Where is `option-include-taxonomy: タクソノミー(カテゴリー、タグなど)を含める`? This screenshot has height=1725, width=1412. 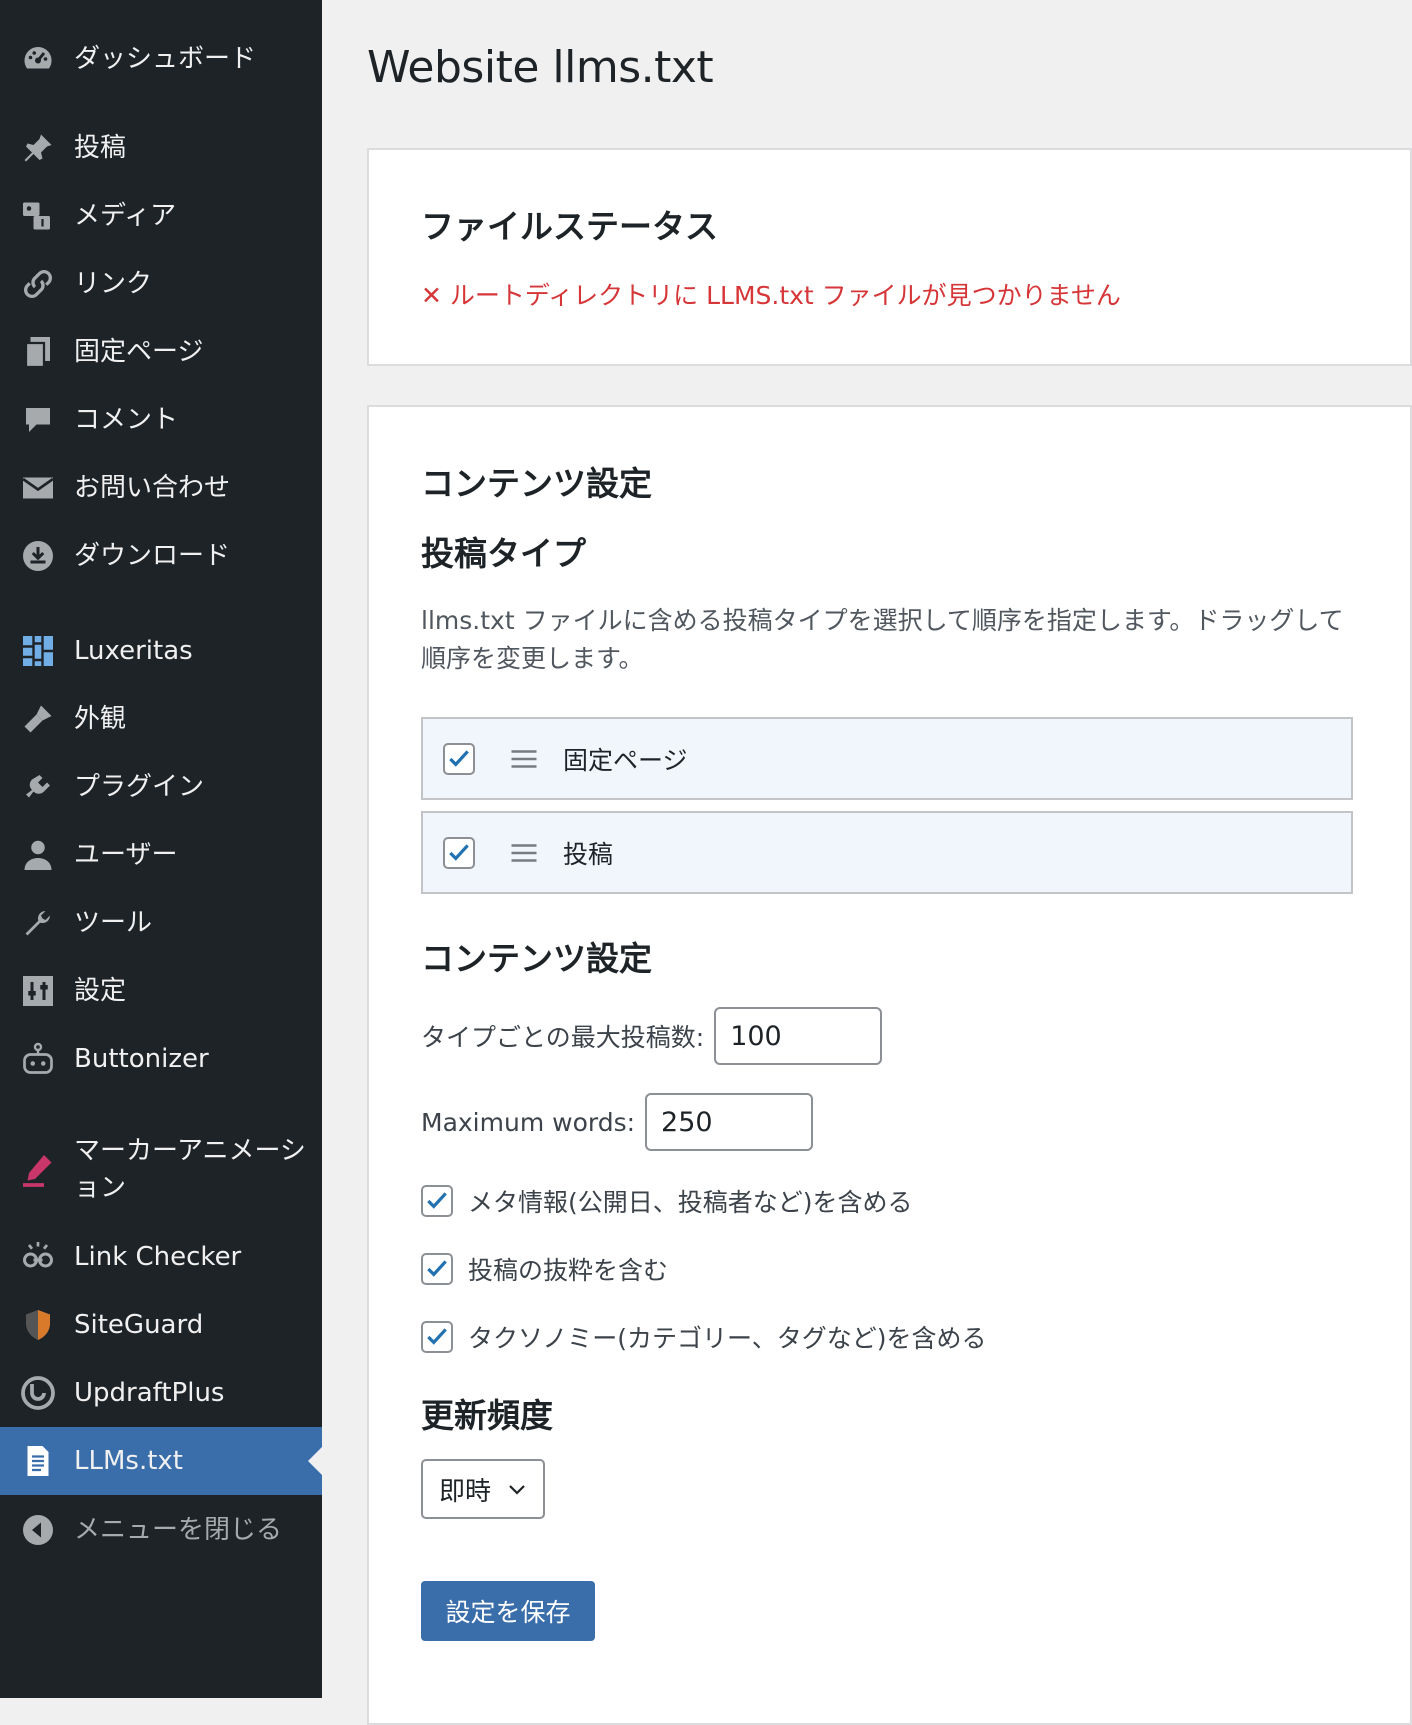
option-include-taxonomy: タクソノミー(カテゴリー、タグなど)を含める is located at coordinates (704, 1337).